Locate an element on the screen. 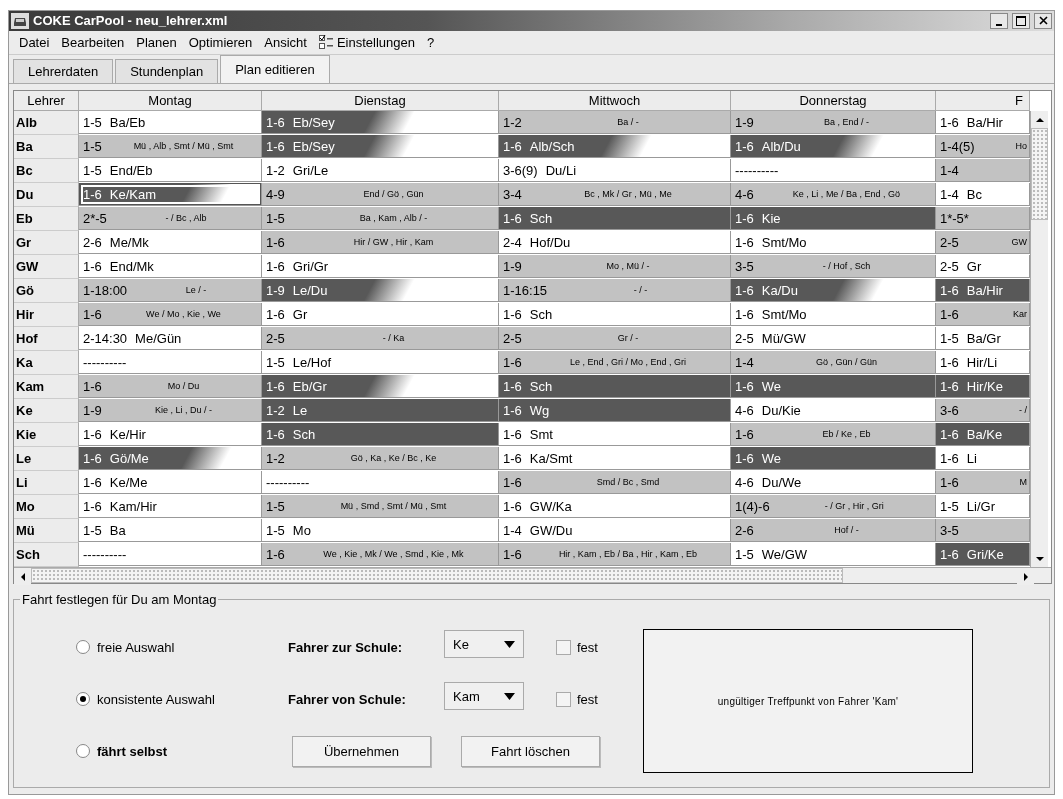 Image resolution: width=1063 pixels, height=799 pixels. radio-option: konsistente Auswahl is located at coordinates (182, 699).